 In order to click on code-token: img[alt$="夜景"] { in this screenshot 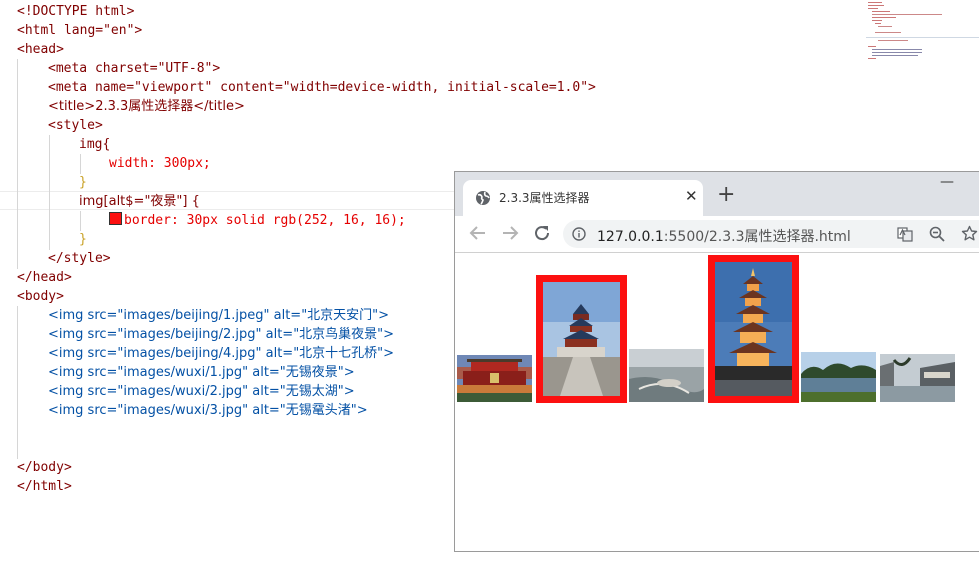, I will do `click(139, 201)`.